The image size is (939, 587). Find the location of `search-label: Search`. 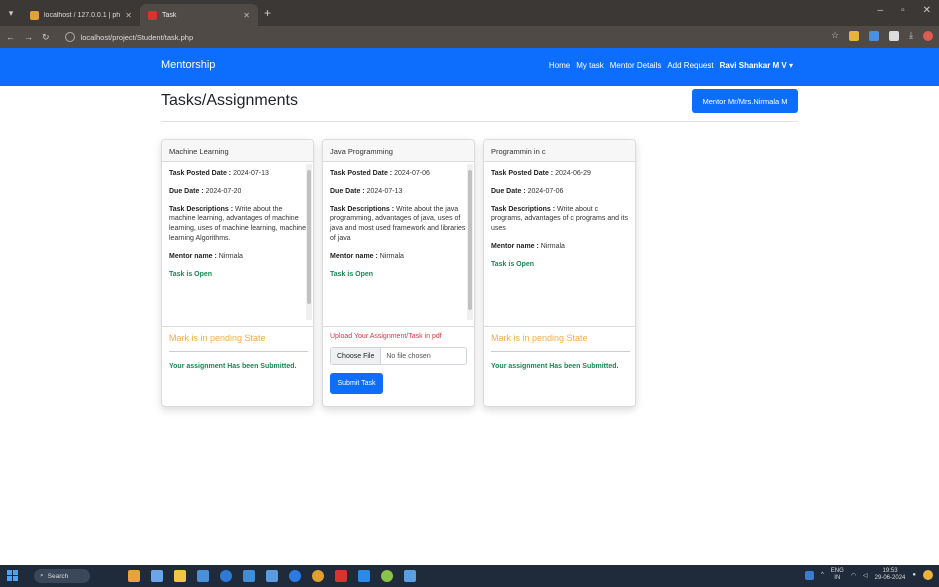

search-label: Search is located at coordinates (58, 576).